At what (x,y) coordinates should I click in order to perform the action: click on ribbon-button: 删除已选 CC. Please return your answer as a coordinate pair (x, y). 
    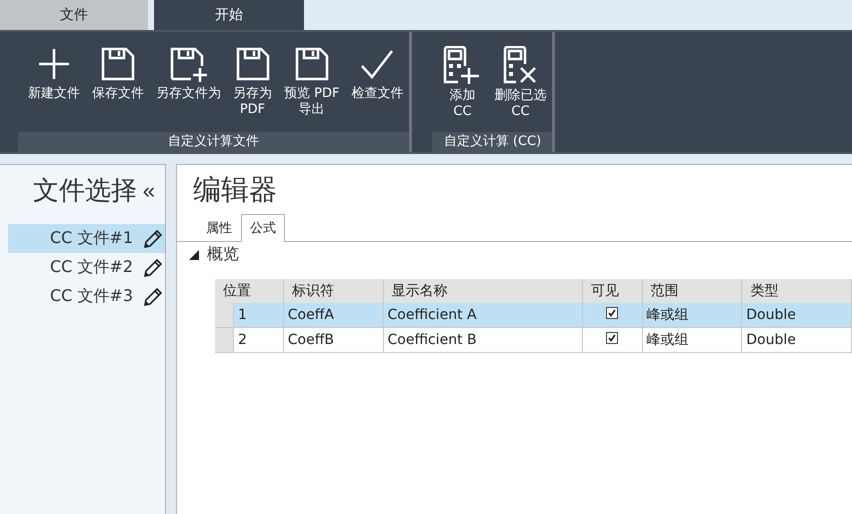
    Looking at the image, I should click on (520, 87).